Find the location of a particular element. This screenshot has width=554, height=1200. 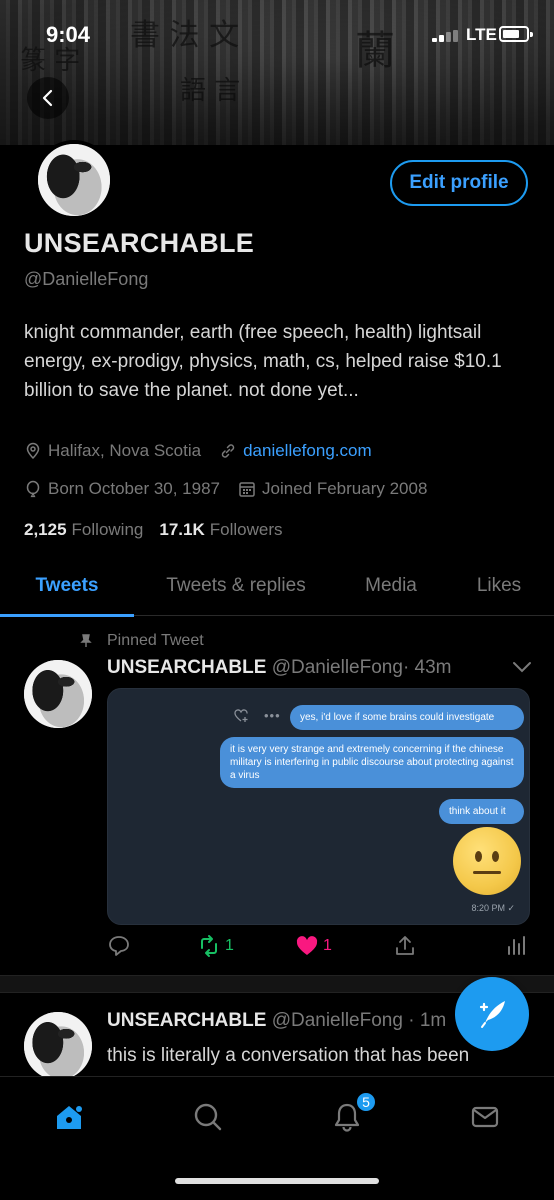

nav-search is located at coordinates (208, 1117).